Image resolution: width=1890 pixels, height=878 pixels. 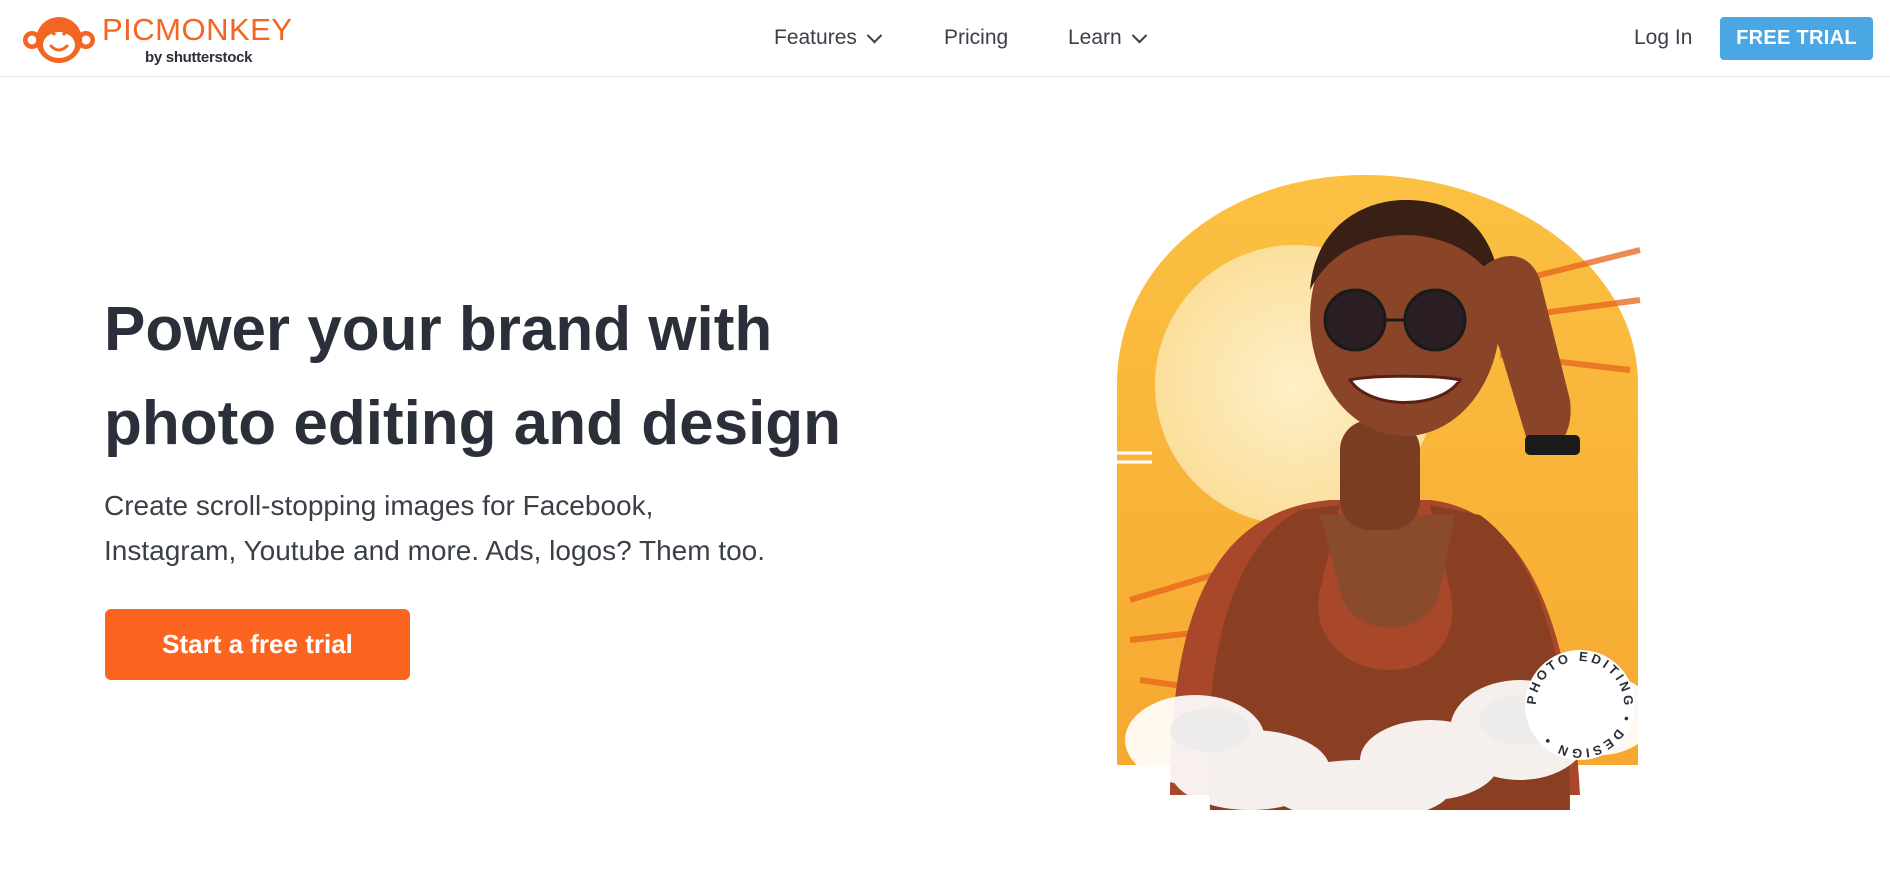 I want to click on hero-headline-line1: Power your brand with, so click(x=438, y=329).